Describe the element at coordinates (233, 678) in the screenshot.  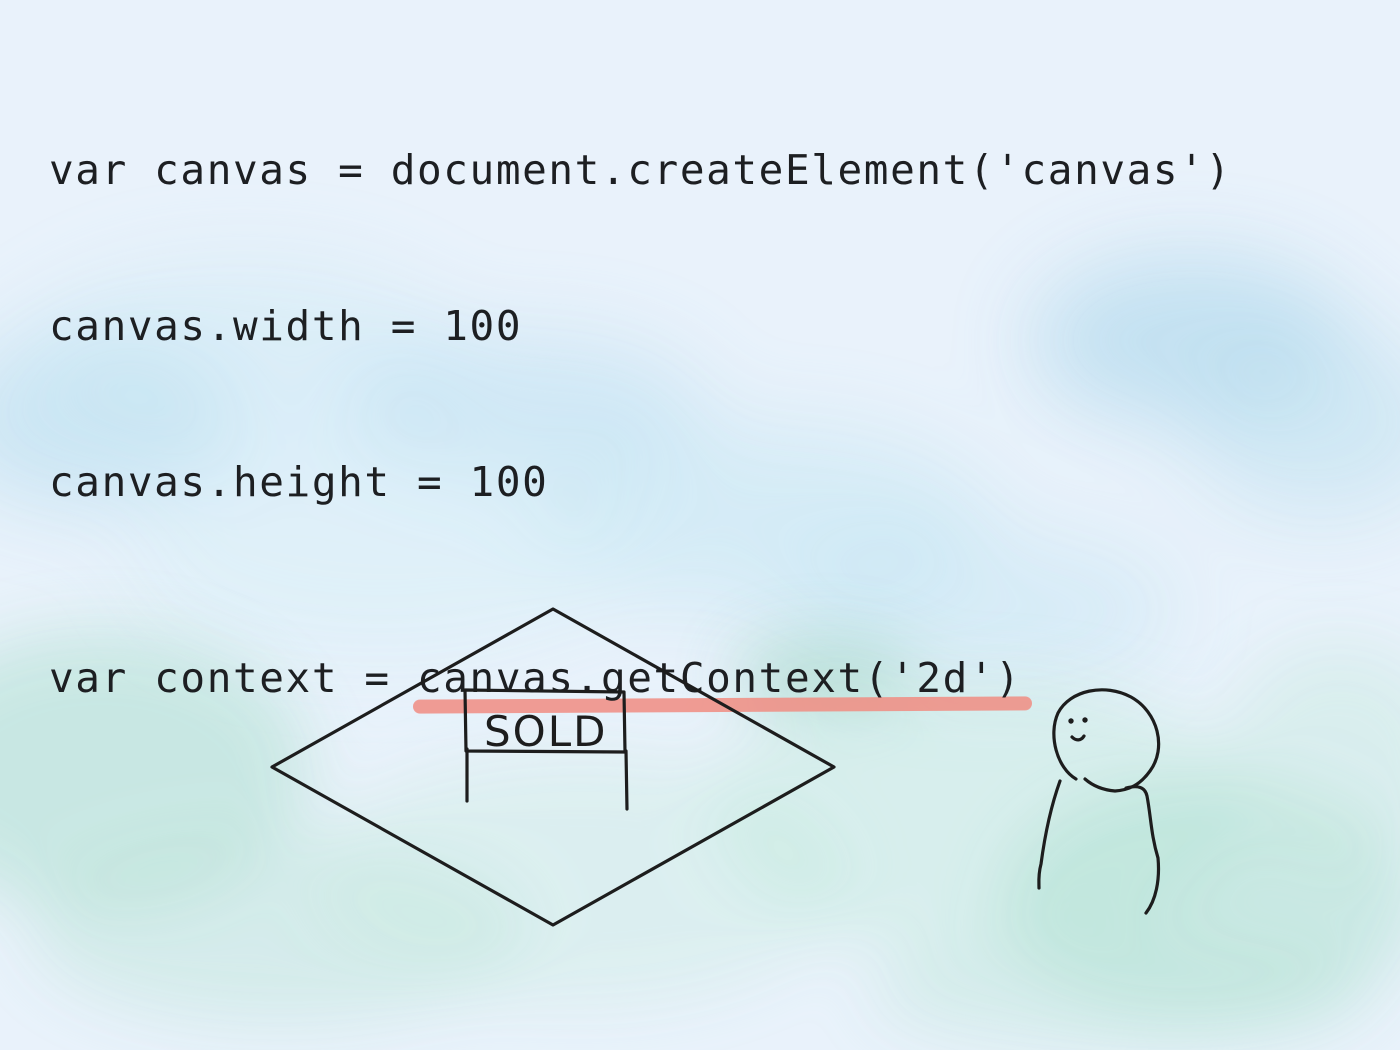
I see `context-assignment-prefix: var context =` at that location.